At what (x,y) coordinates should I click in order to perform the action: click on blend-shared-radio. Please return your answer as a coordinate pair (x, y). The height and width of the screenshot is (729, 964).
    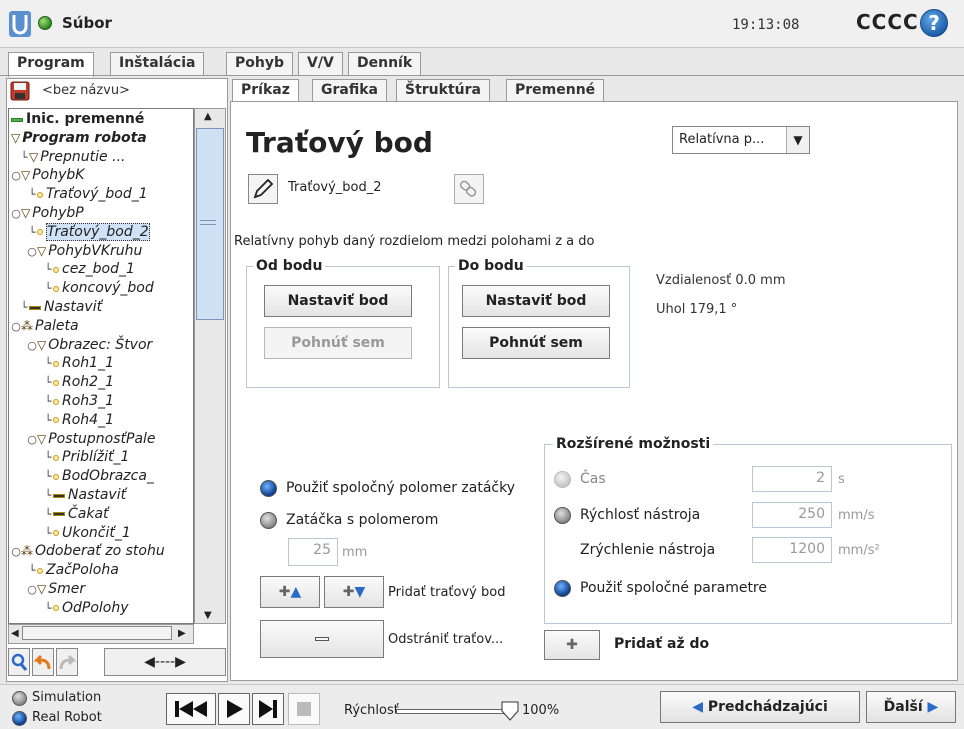
    Looking at the image, I should click on (268, 488).